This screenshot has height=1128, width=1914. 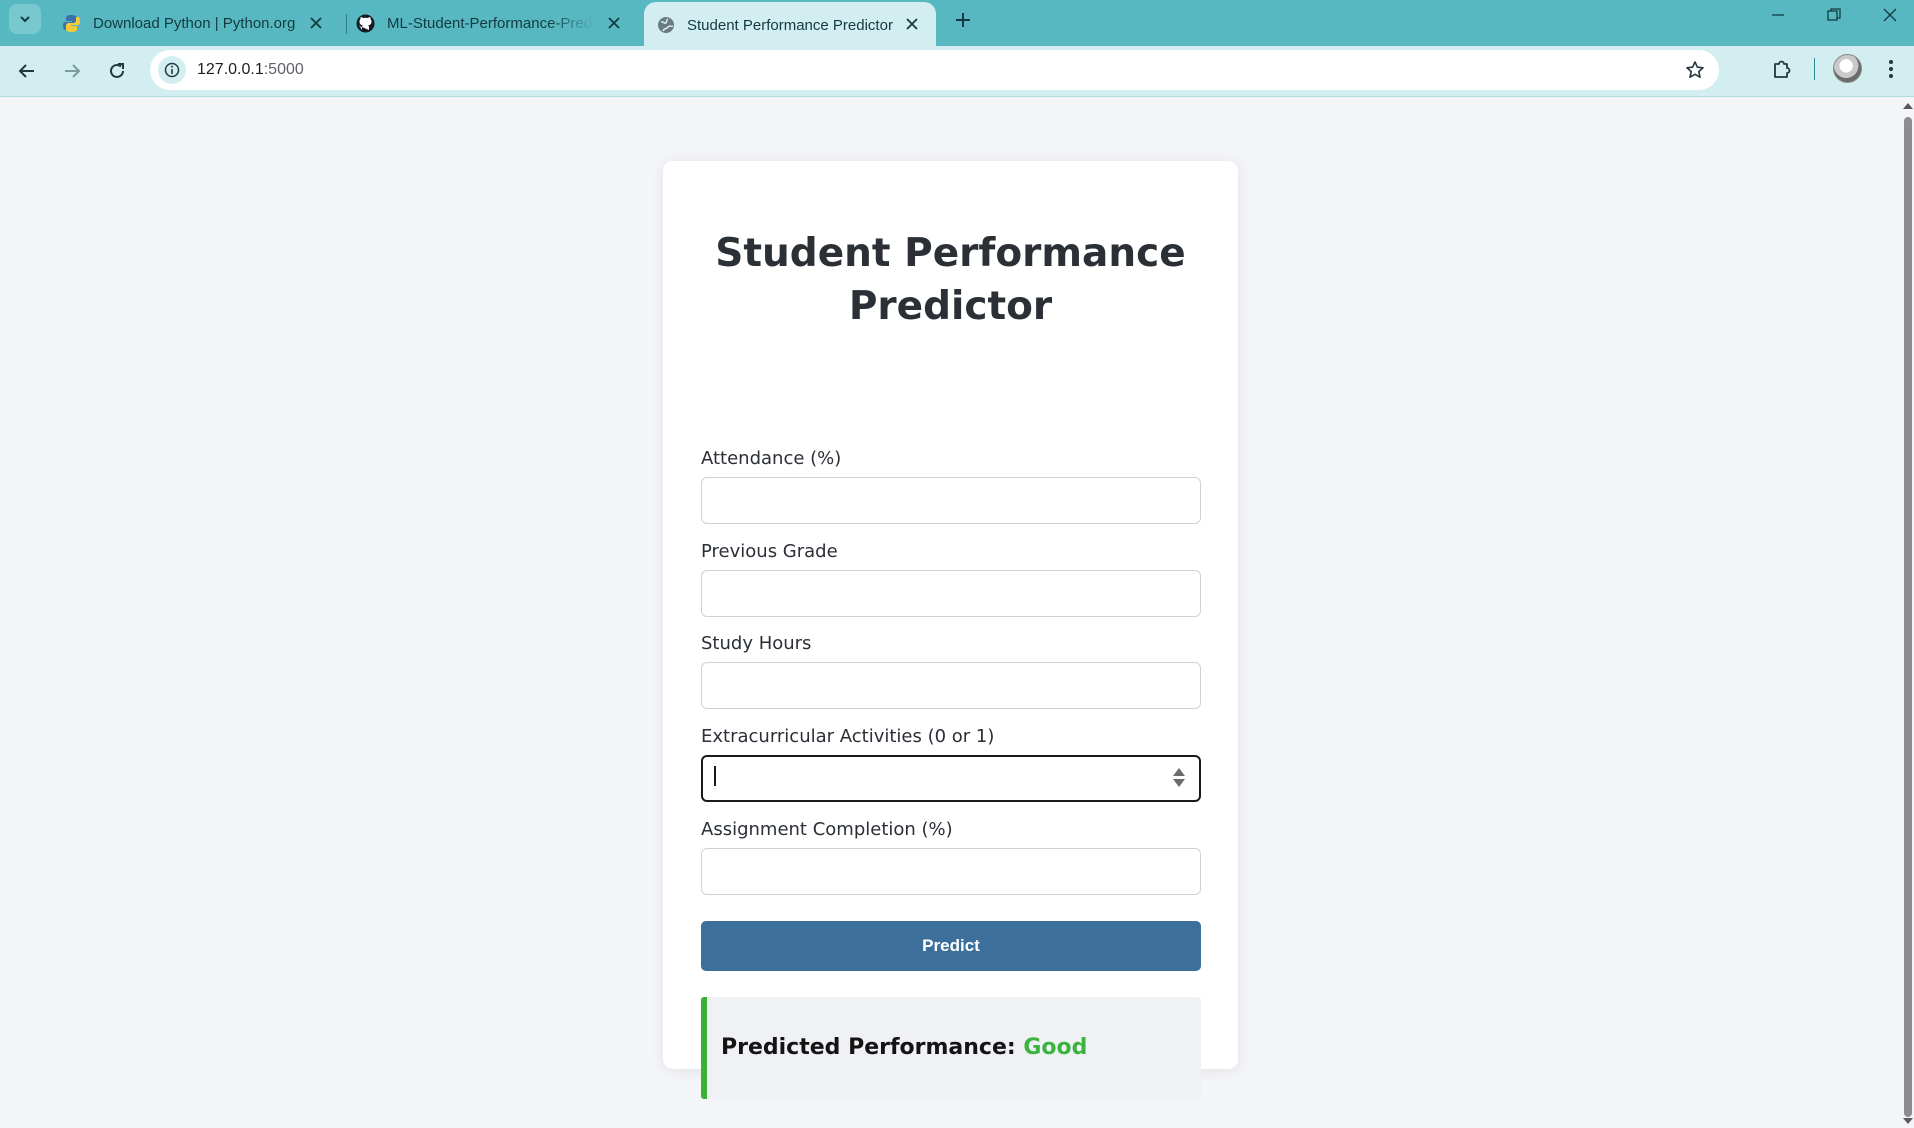 What do you see at coordinates (230, 69) in the screenshot?
I see `url-host: 127.0.0.1` at bounding box center [230, 69].